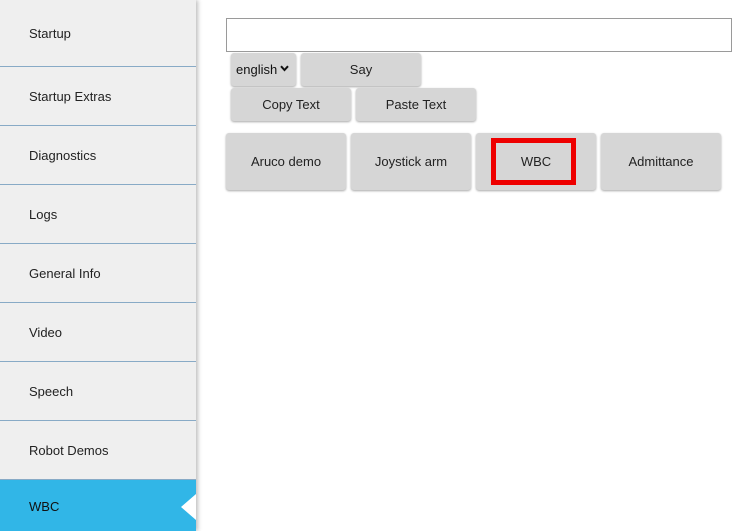  What do you see at coordinates (361, 69) in the screenshot?
I see `say-button: Say` at bounding box center [361, 69].